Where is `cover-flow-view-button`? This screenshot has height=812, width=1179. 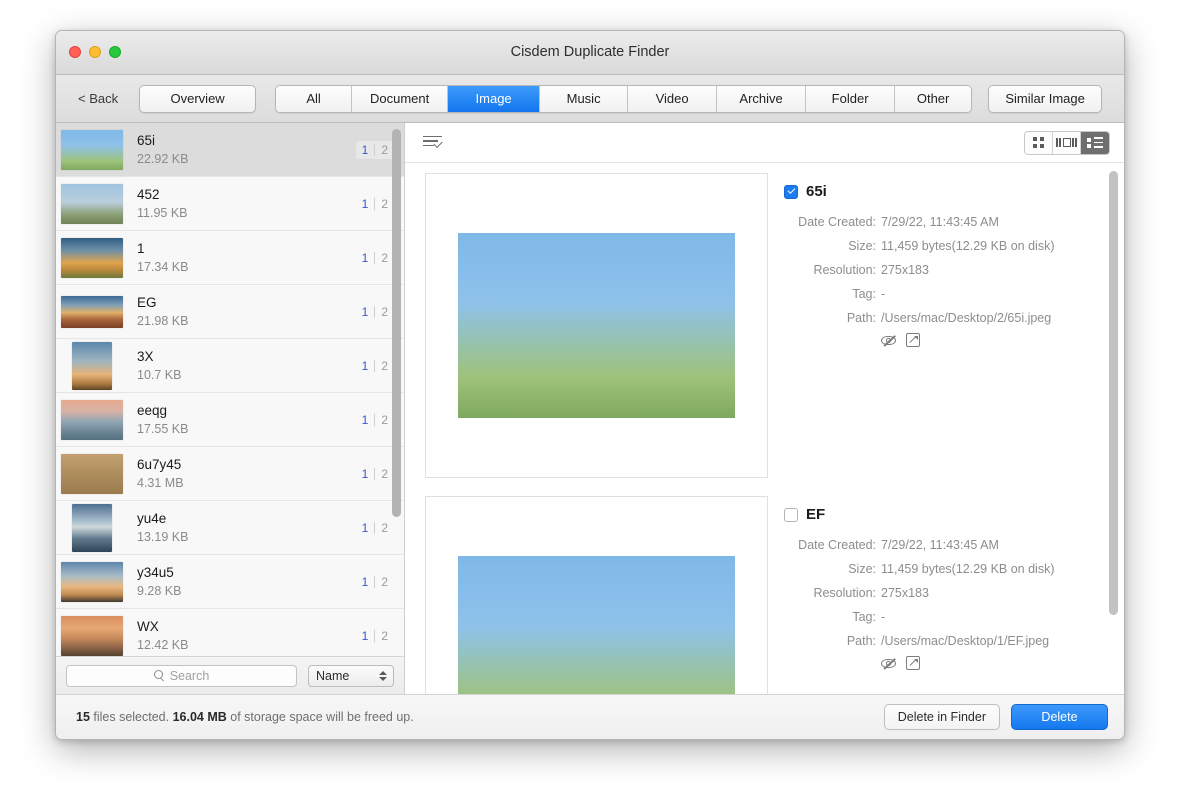
cover-flow-view-button is located at coordinates (1067, 142).